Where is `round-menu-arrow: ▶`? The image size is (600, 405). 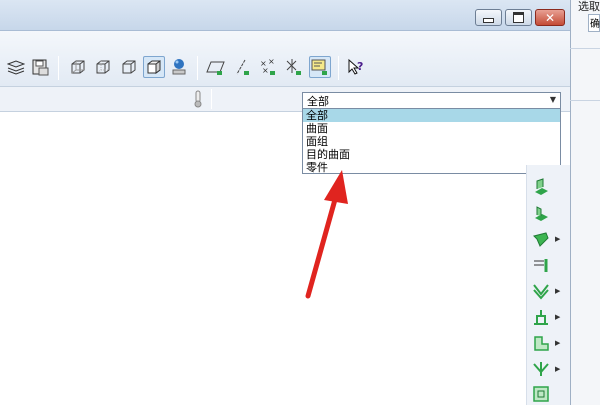 round-menu-arrow: ▶ is located at coordinates (557, 291).